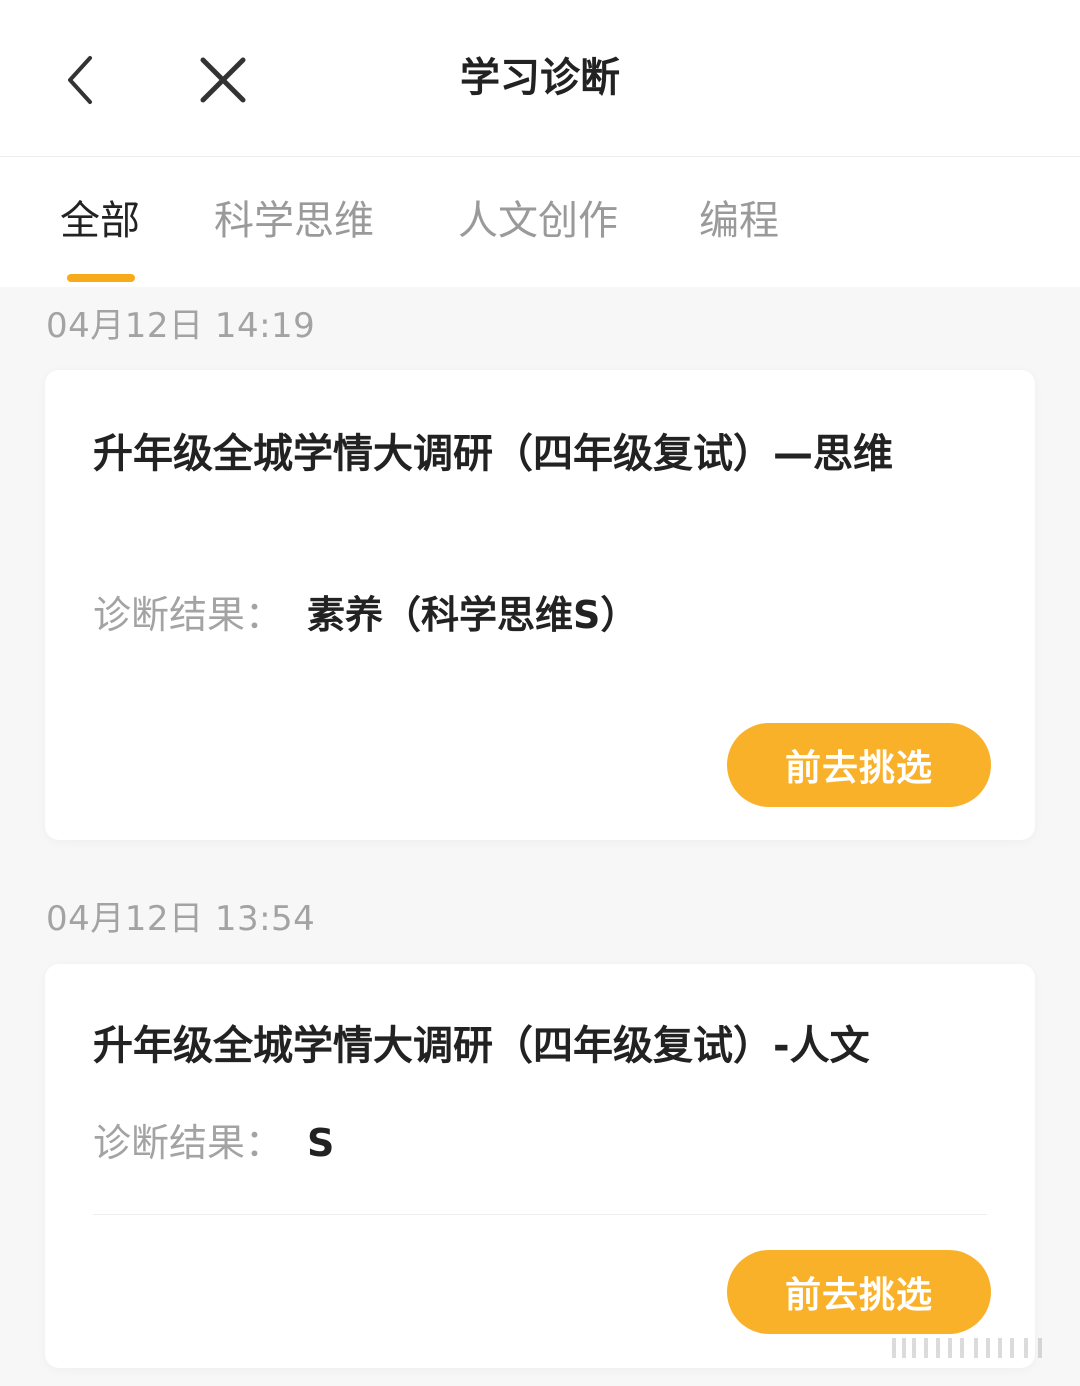 This screenshot has width=1080, height=1386. Describe the element at coordinates (493, 454) in the screenshot. I see `card-title: 升年级全城学情大调研（四年级复试）—思维` at that location.